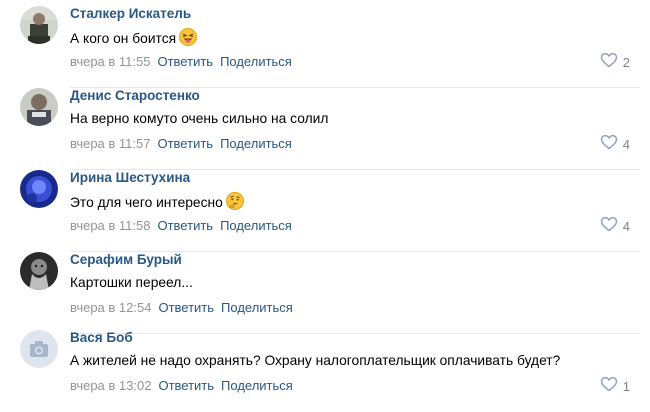 The width and height of the screenshot is (650, 412). What do you see at coordinates (110, 307) in the screenshot?
I see `comment-time: вчера в 12:54` at bounding box center [110, 307].